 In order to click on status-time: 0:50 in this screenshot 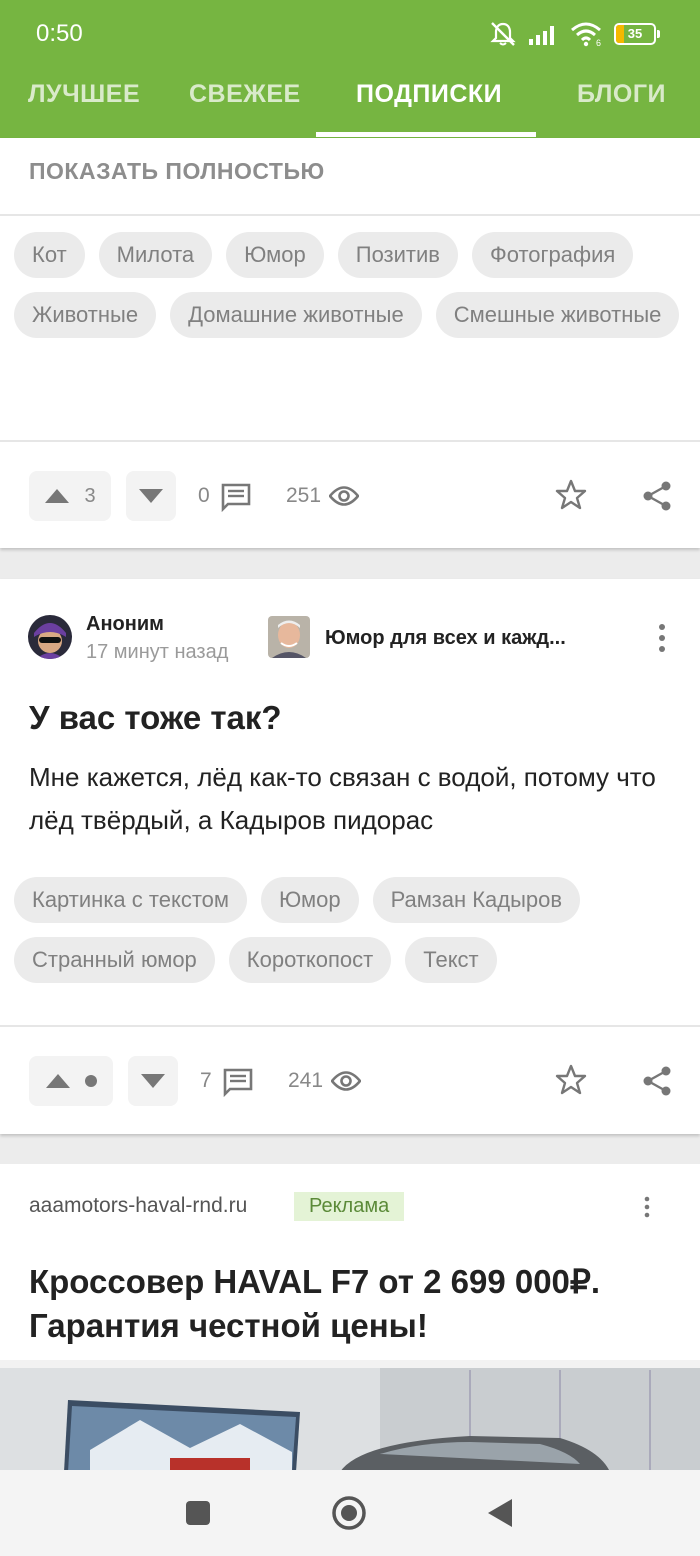, I will do `click(59, 33)`.